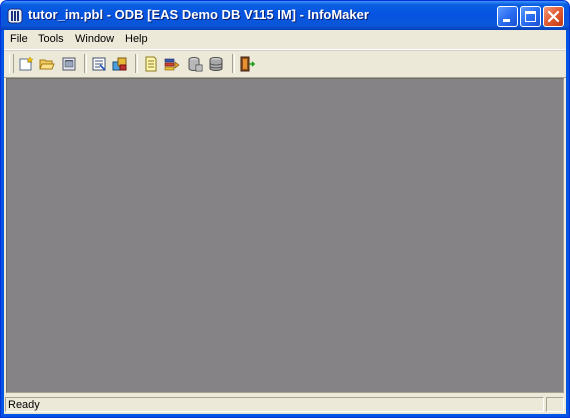 The width and height of the screenshot is (570, 418). I want to click on report-painter-icon, so click(99, 64).